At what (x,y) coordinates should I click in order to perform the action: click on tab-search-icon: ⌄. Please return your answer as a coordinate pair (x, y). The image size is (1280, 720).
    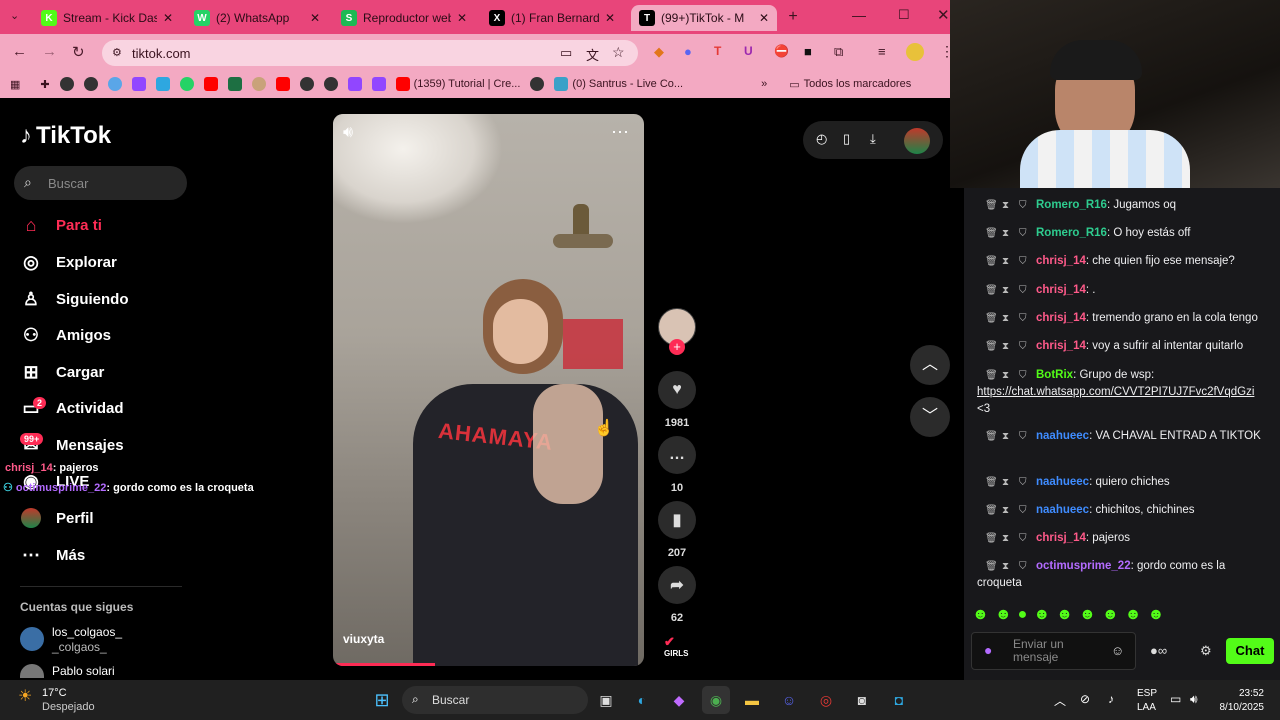
    Looking at the image, I should click on (14, 15).